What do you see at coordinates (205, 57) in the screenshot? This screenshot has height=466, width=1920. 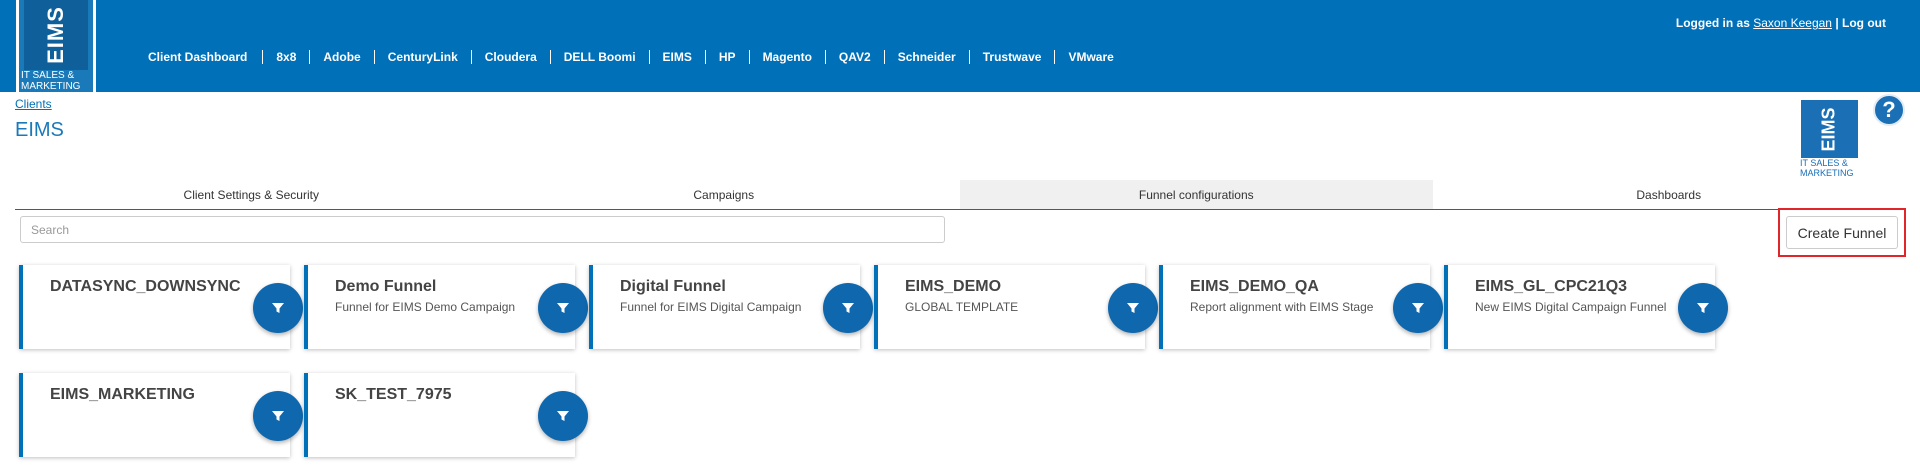 I see `nav-item-client-dashboard: Client Dashboard` at bounding box center [205, 57].